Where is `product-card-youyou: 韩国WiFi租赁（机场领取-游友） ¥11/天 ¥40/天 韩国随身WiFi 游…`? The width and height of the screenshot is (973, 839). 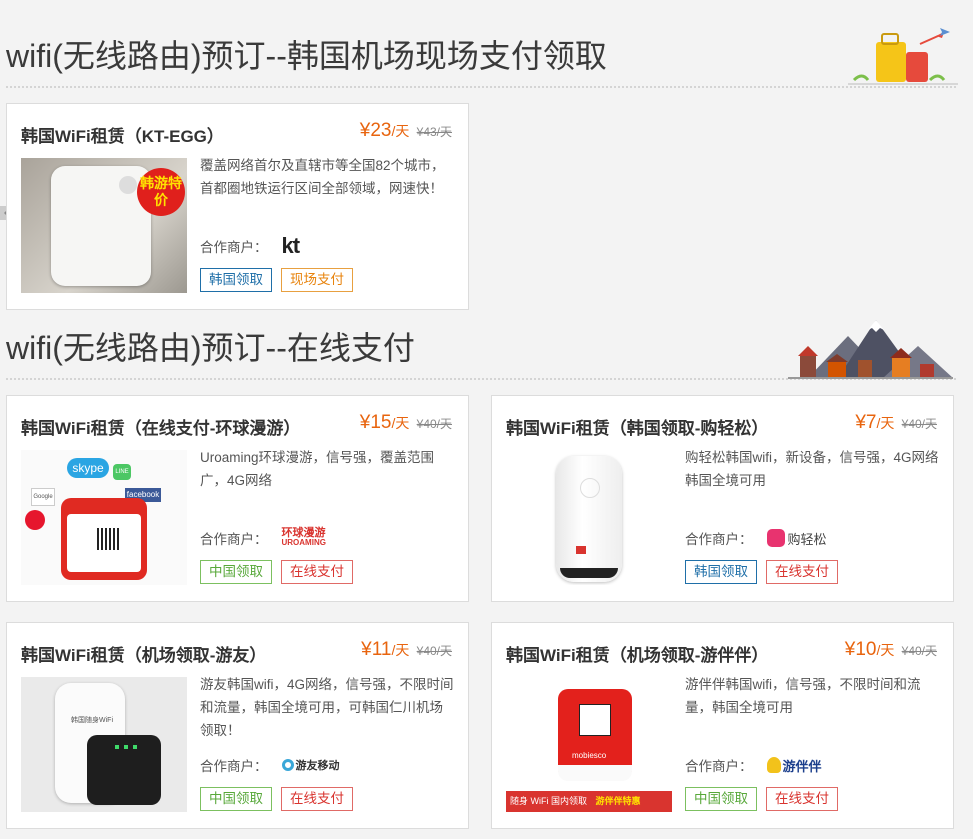 product-card-youyou: 韩国WiFi租赁（机场领取-游友） ¥11/天 ¥40/天 韩国随身WiFi 游… is located at coordinates (237, 725).